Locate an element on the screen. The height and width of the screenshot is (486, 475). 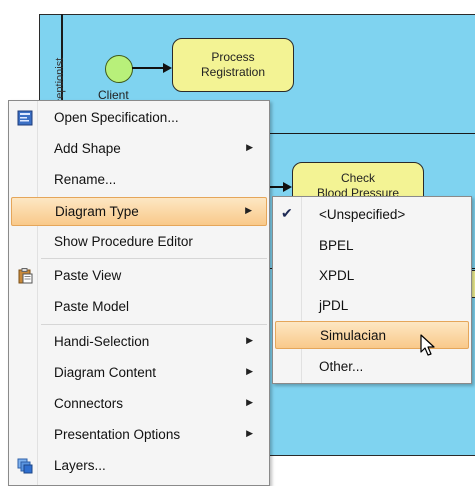
menu-item-show-procedure-editor: Show Procedure Editor is located at coordinates (139, 242).